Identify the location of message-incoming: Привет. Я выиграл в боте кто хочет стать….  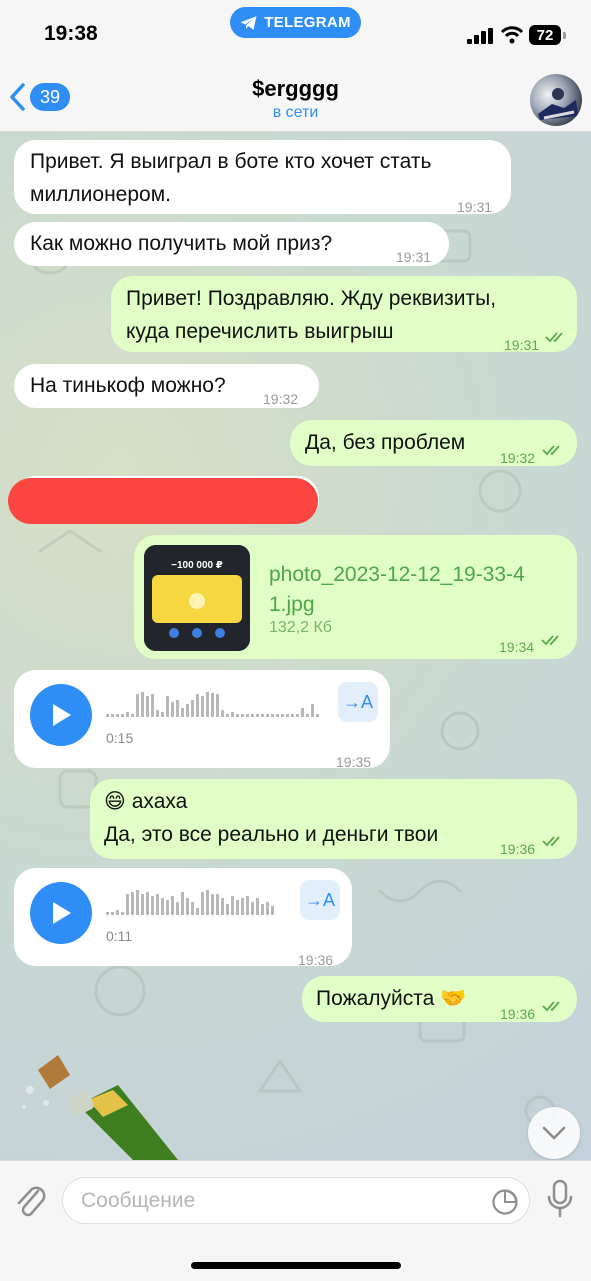
(262, 177).